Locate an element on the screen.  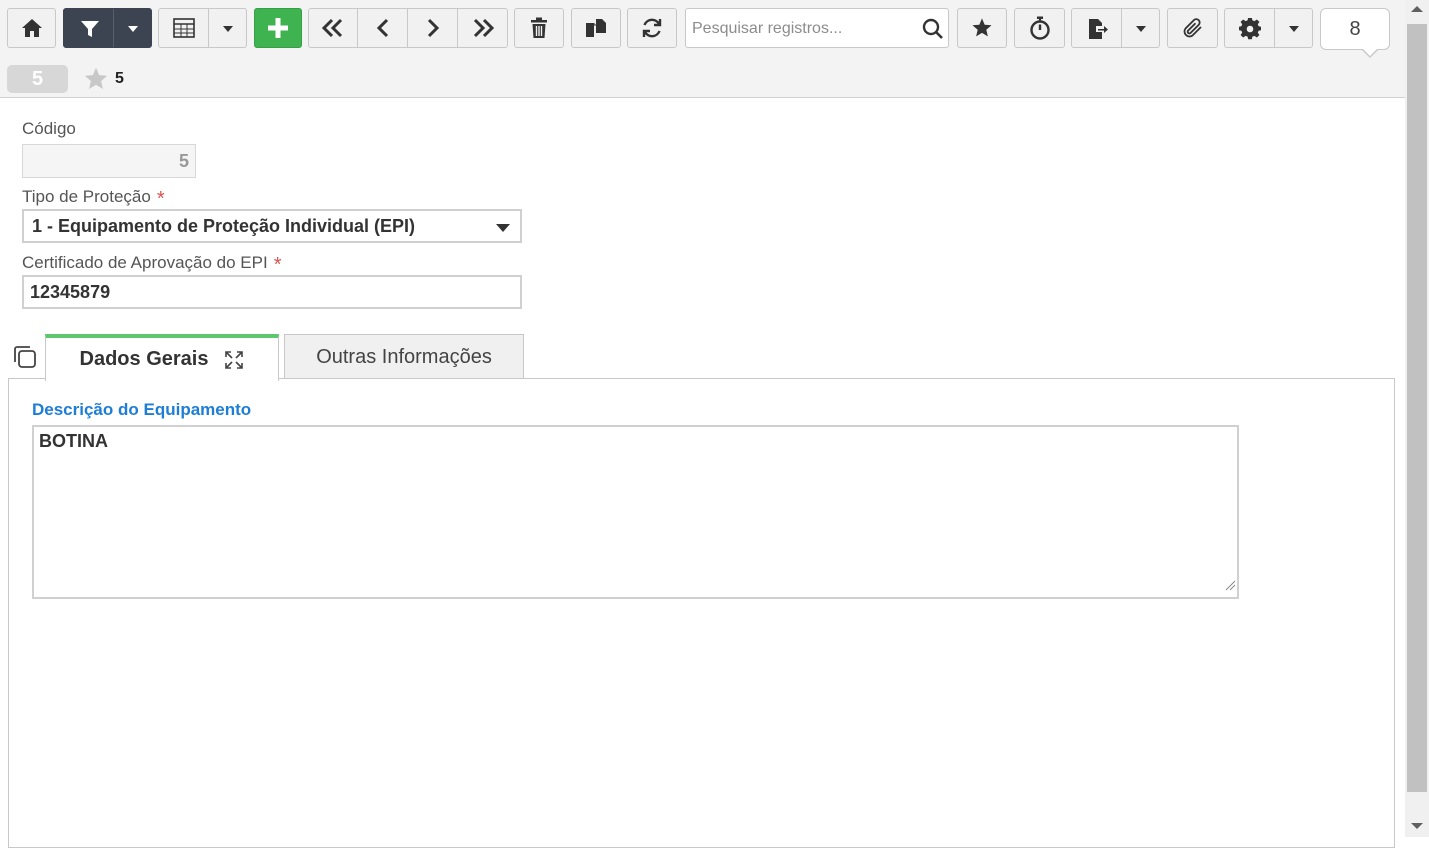
resize-grip-icon is located at coordinates (1230, 585).